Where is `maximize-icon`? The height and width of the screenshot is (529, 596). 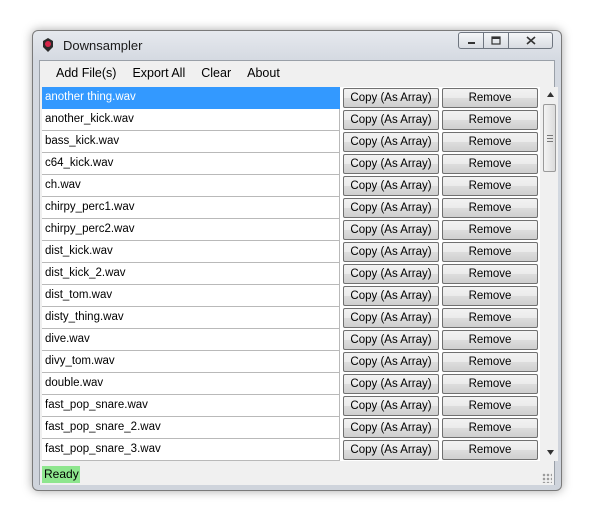
maximize-icon is located at coordinates (496, 40).